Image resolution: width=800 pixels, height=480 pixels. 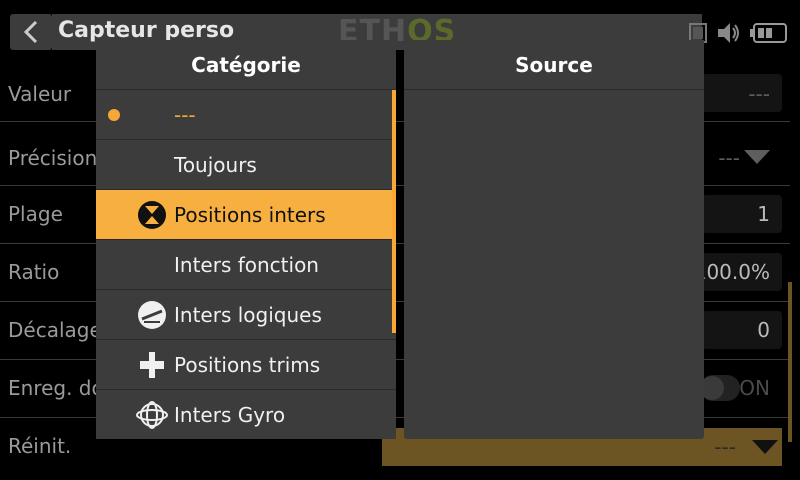 I want to click on row-value: ON, so click(x=754, y=388).